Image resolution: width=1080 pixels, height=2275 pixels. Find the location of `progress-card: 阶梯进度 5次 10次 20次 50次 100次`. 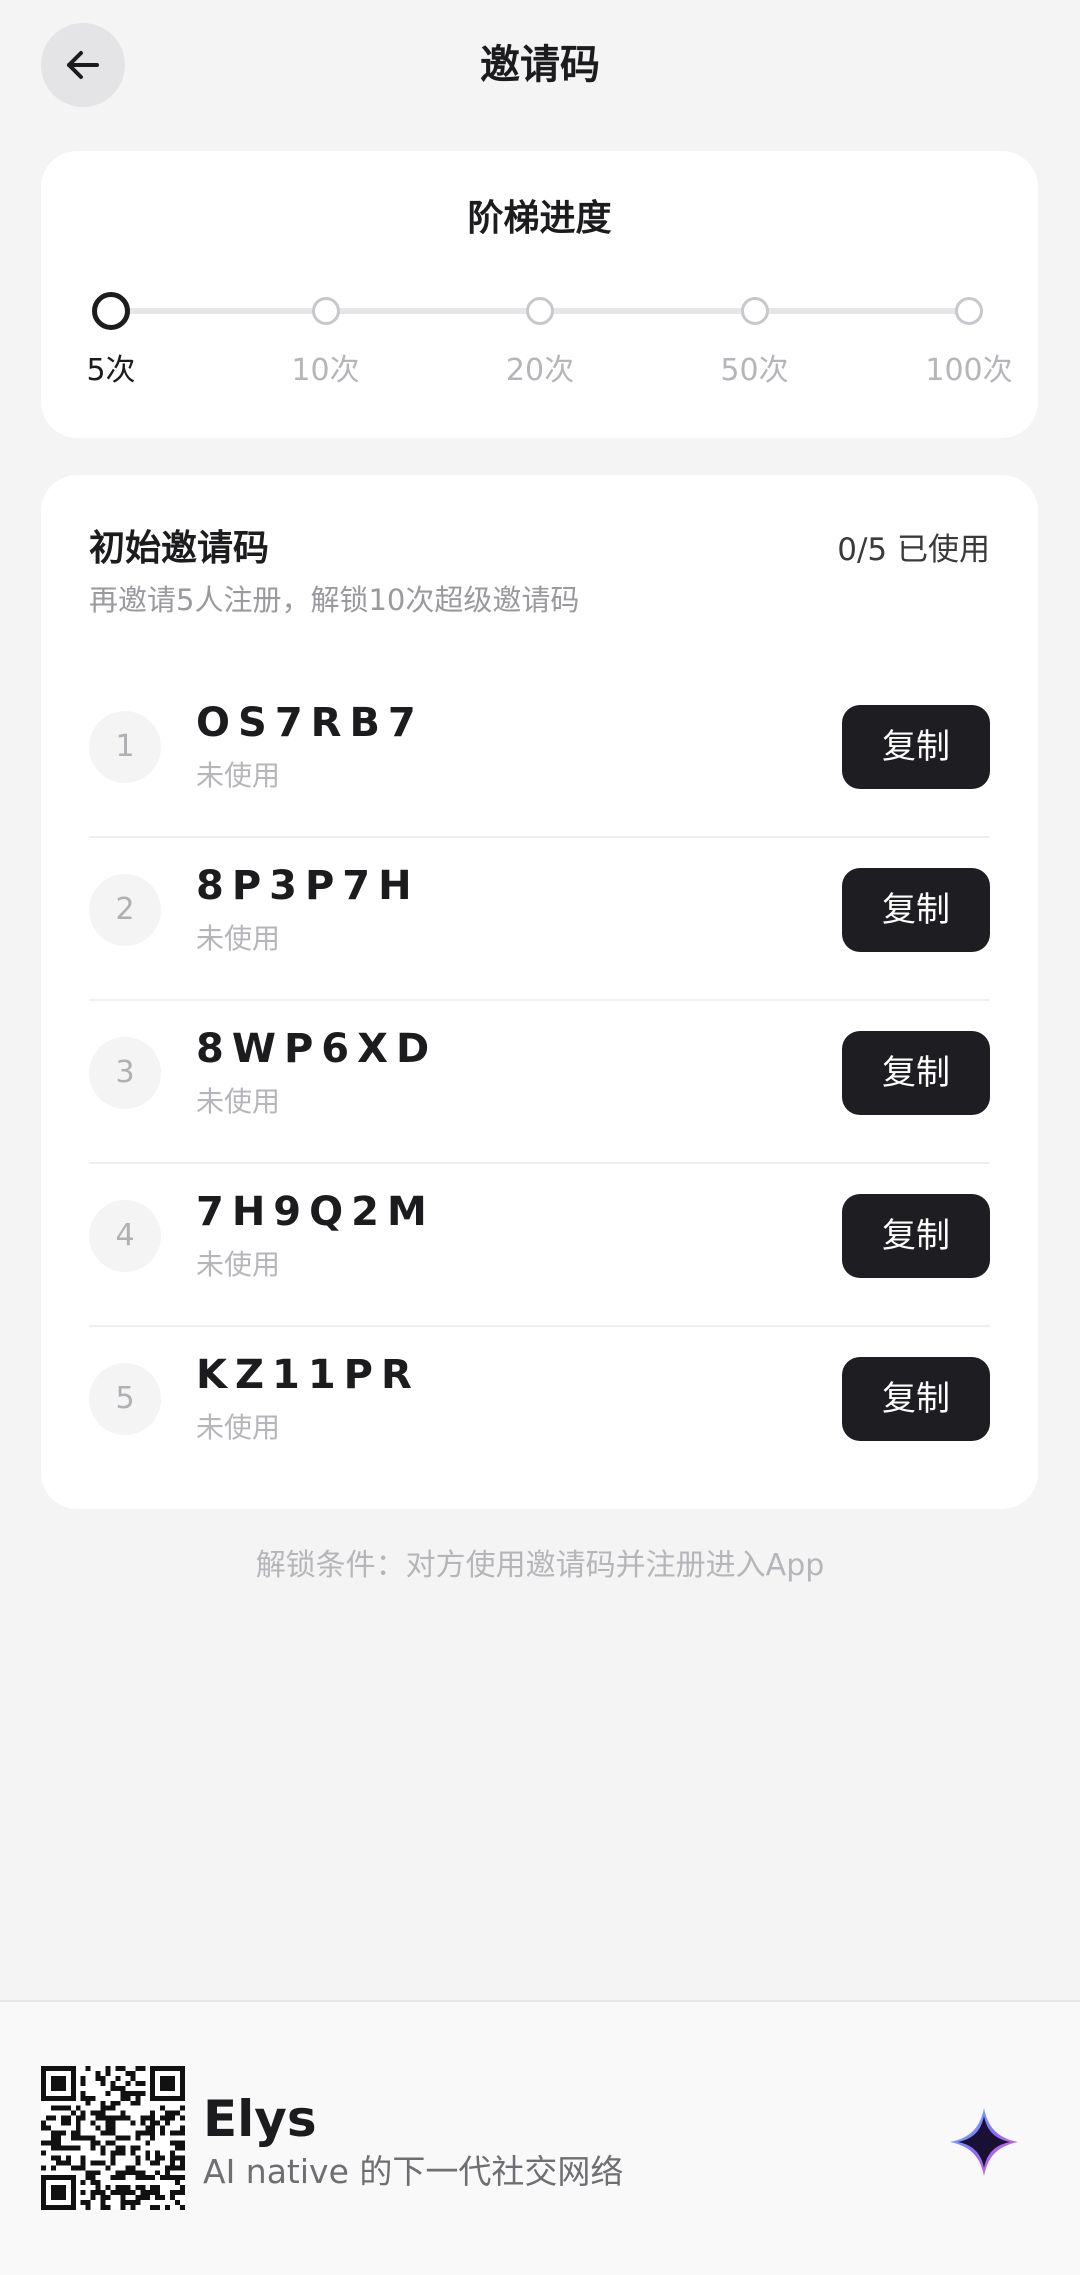

progress-card: 阶梯进度 5次 10次 20次 50次 100次 is located at coordinates (539, 294).